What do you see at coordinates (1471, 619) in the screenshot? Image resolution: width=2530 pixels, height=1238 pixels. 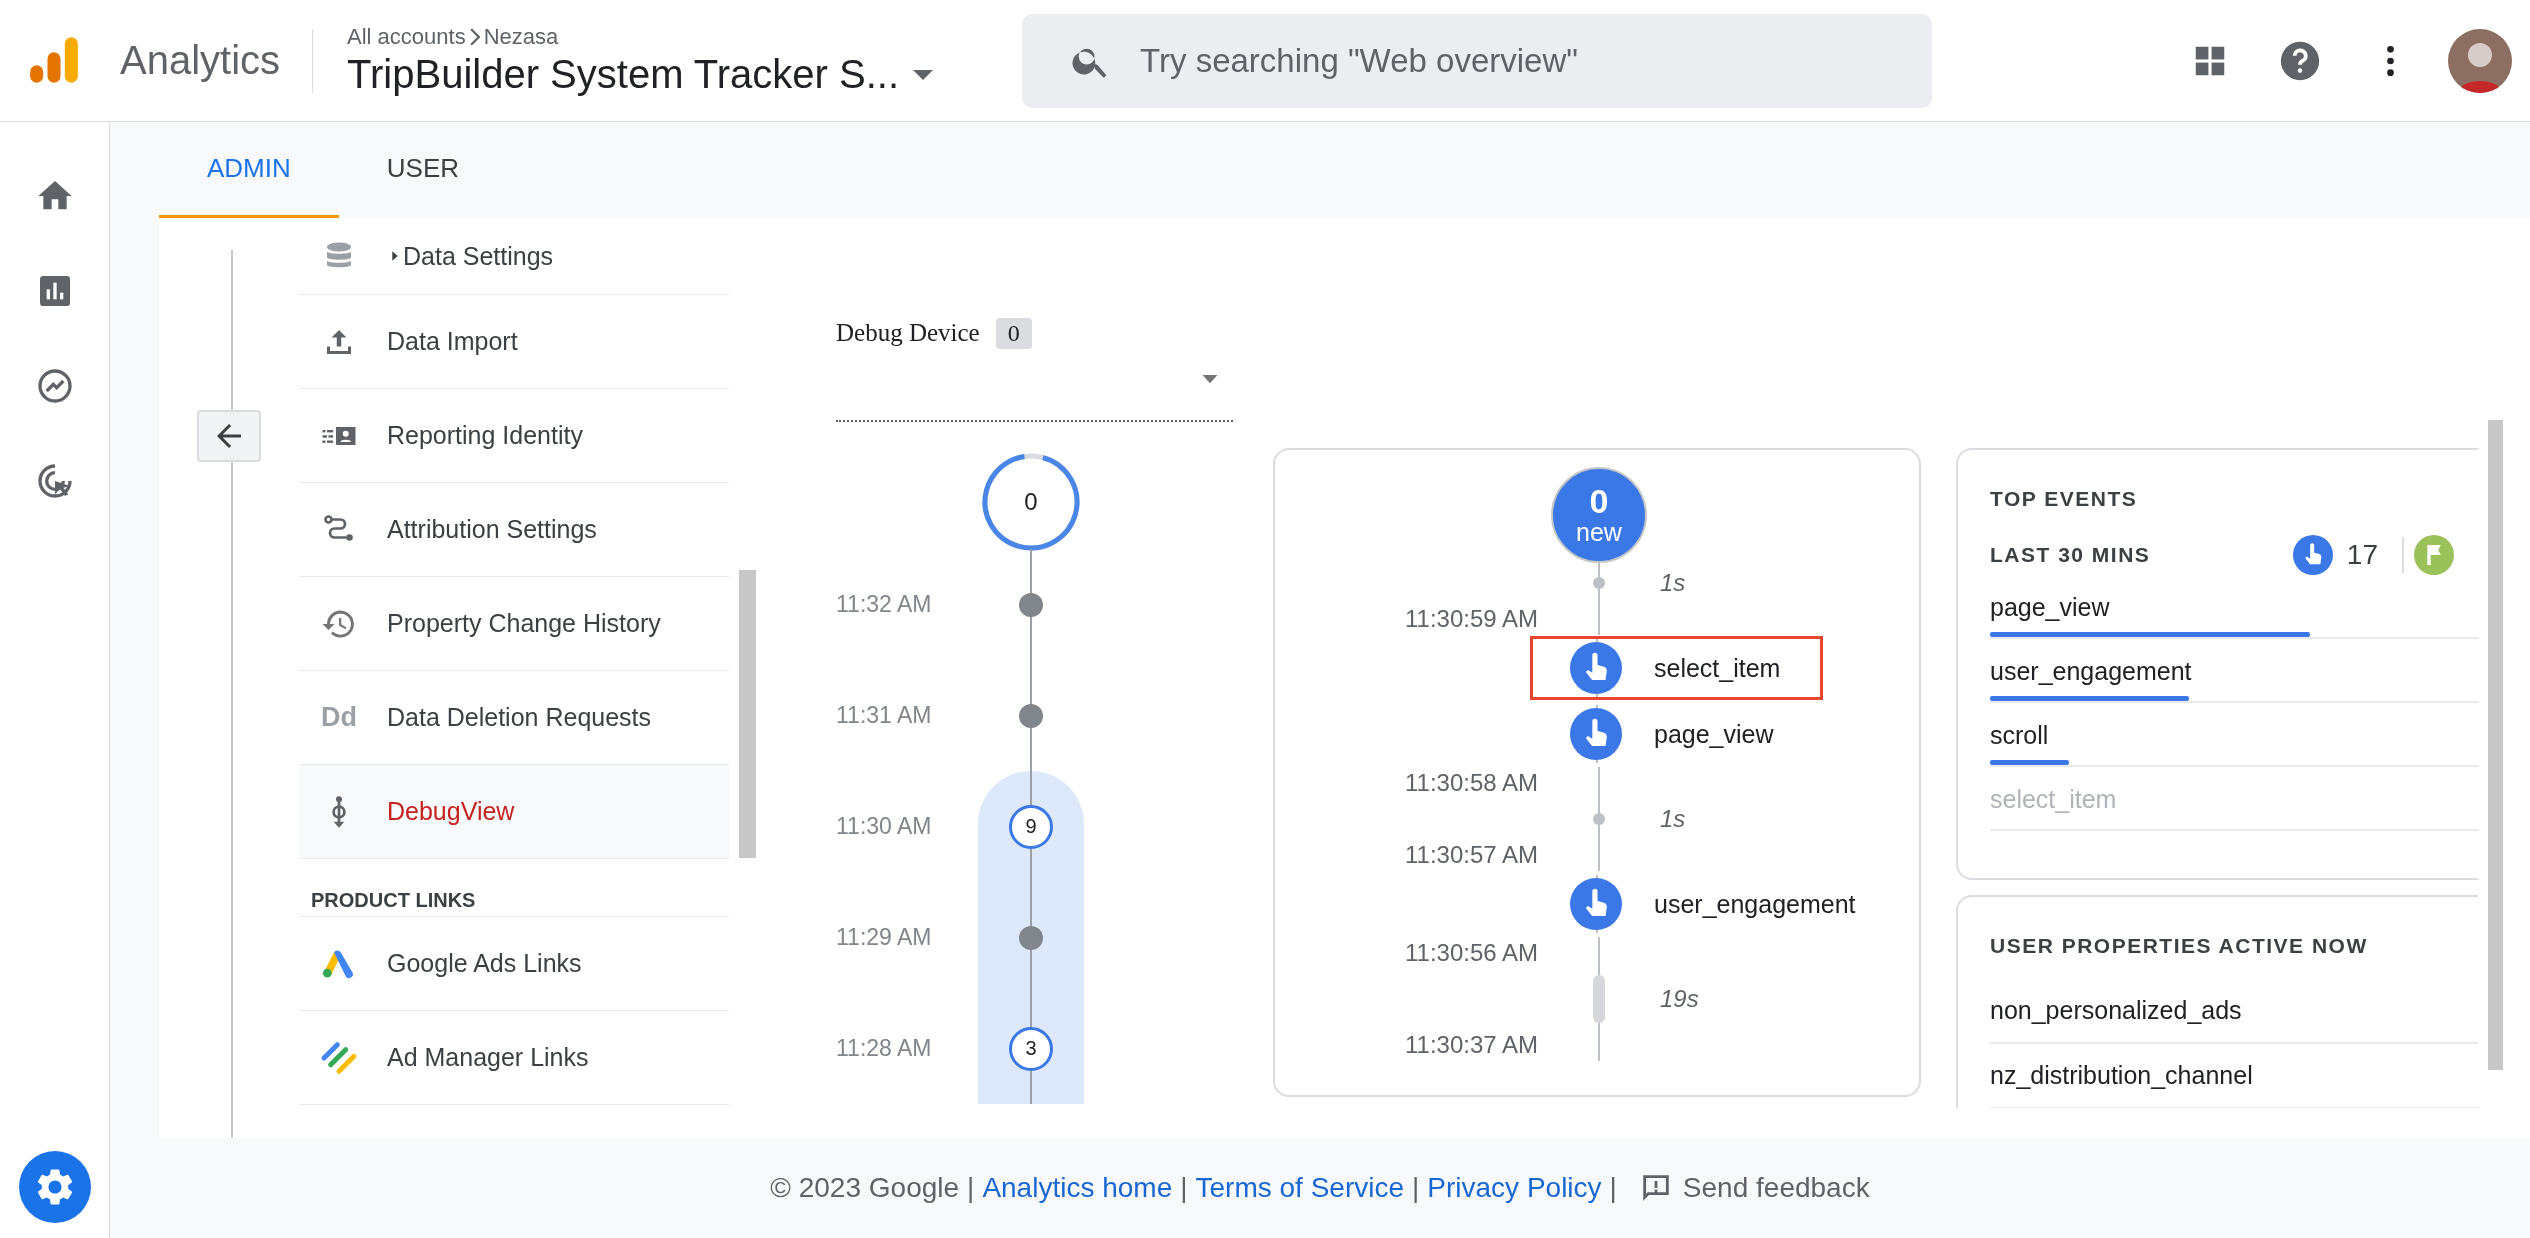 I see `second-time: 11:30:59 AM` at bounding box center [1471, 619].